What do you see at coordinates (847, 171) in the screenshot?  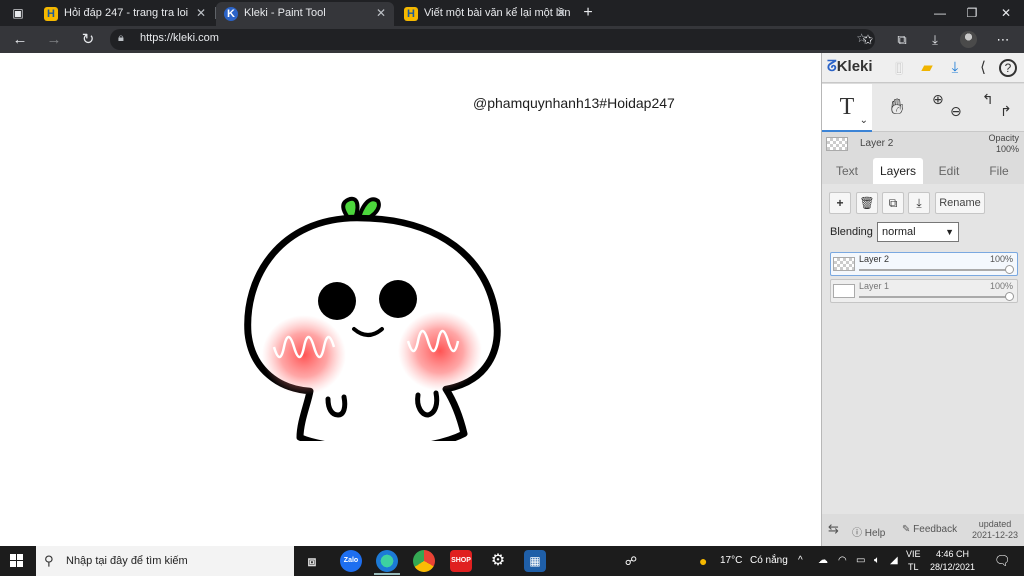 I see `tab-text: Text` at bounding box center [847, 171].